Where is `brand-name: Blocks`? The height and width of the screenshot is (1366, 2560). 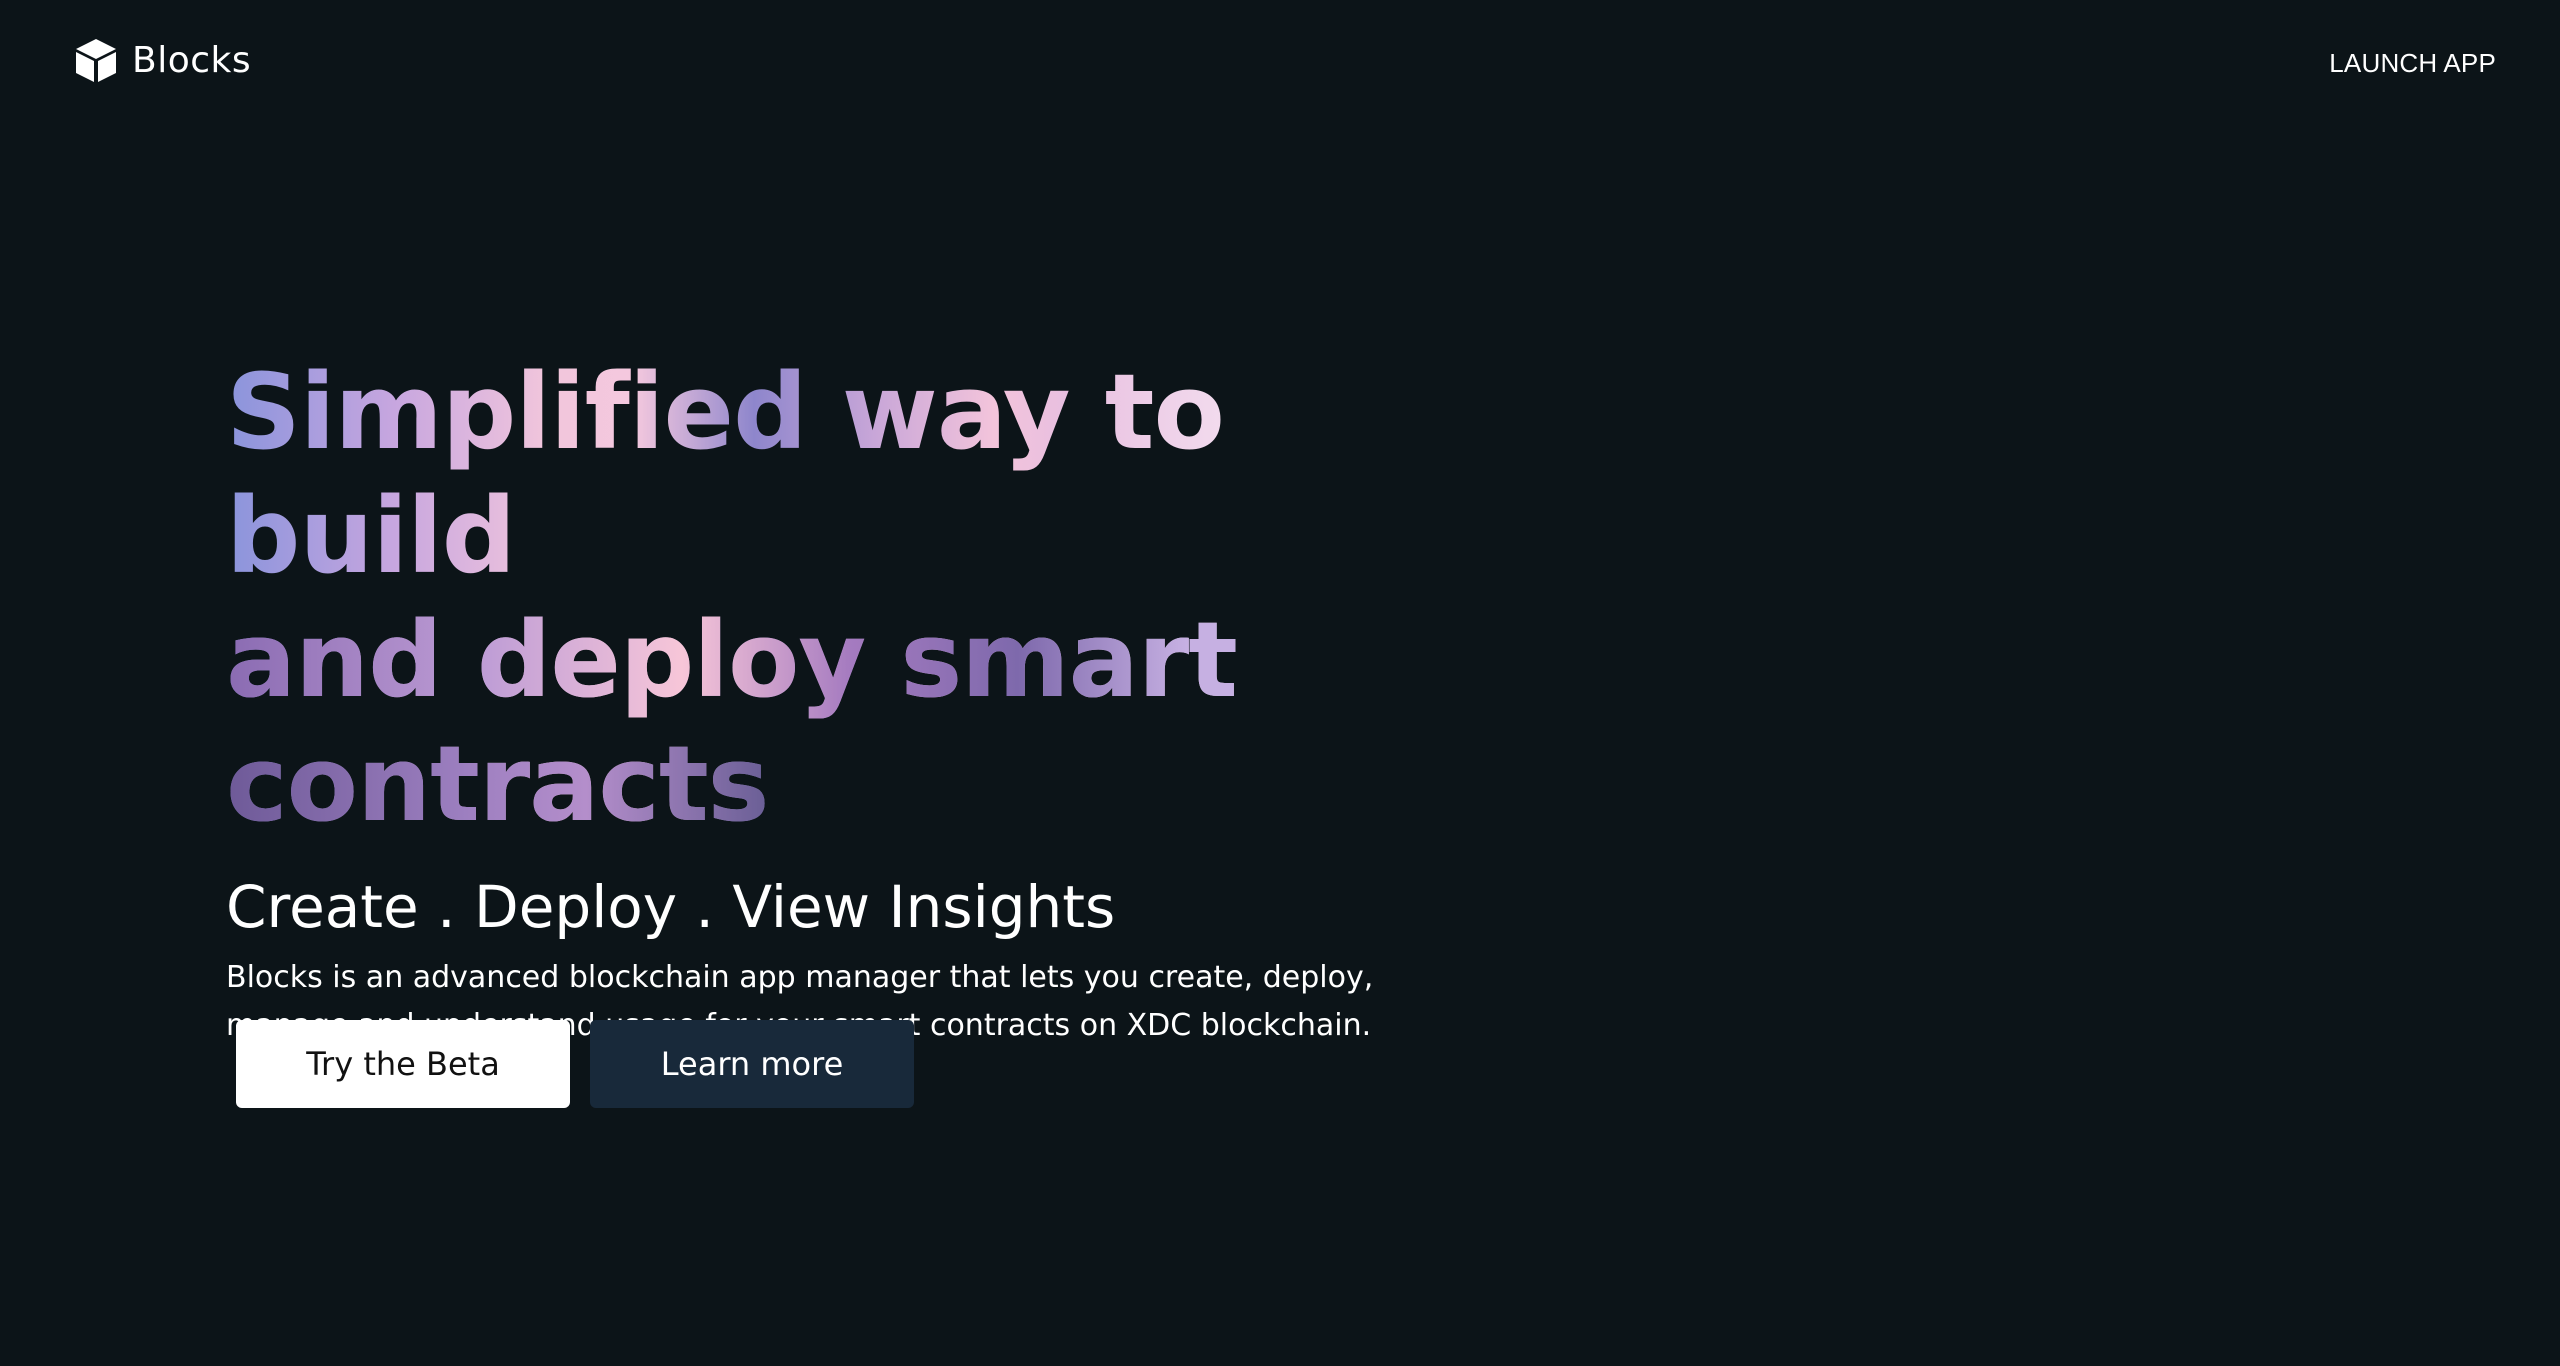
brand-name: Blocks is located at coordinates (192, 60).